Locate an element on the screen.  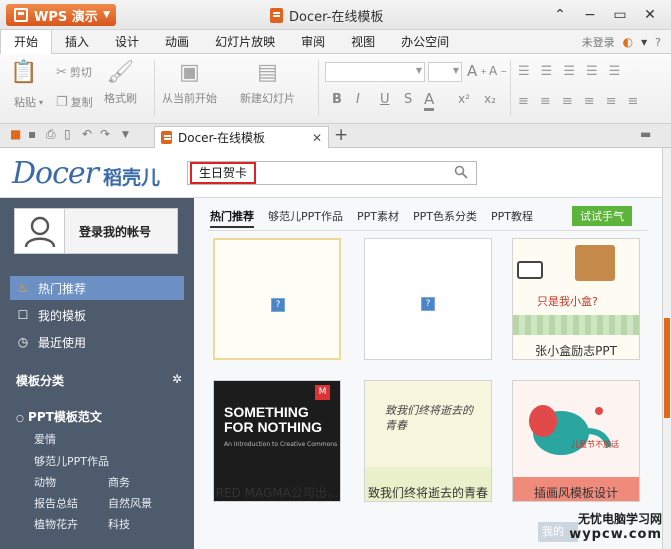
scrollbar is located at coordinates (666, 348).